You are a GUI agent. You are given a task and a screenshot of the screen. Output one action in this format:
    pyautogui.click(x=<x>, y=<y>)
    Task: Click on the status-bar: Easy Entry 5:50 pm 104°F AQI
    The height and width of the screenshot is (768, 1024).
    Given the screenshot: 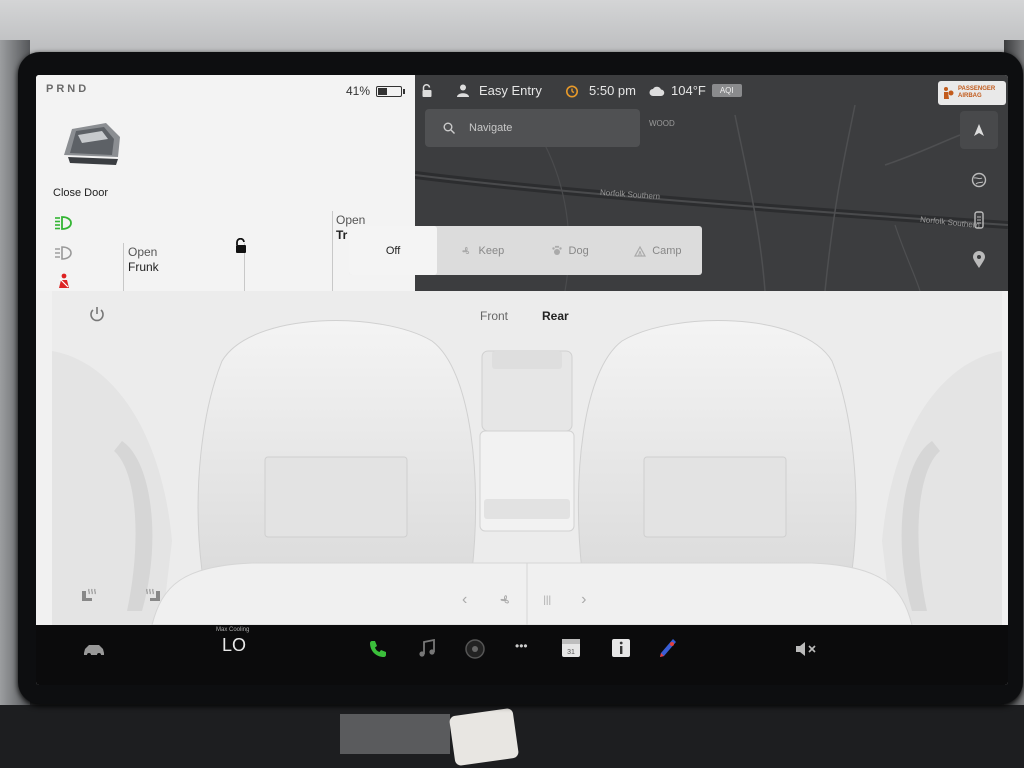 What is the action you would take?
    pyautogui.click(x=711, y=91)
    